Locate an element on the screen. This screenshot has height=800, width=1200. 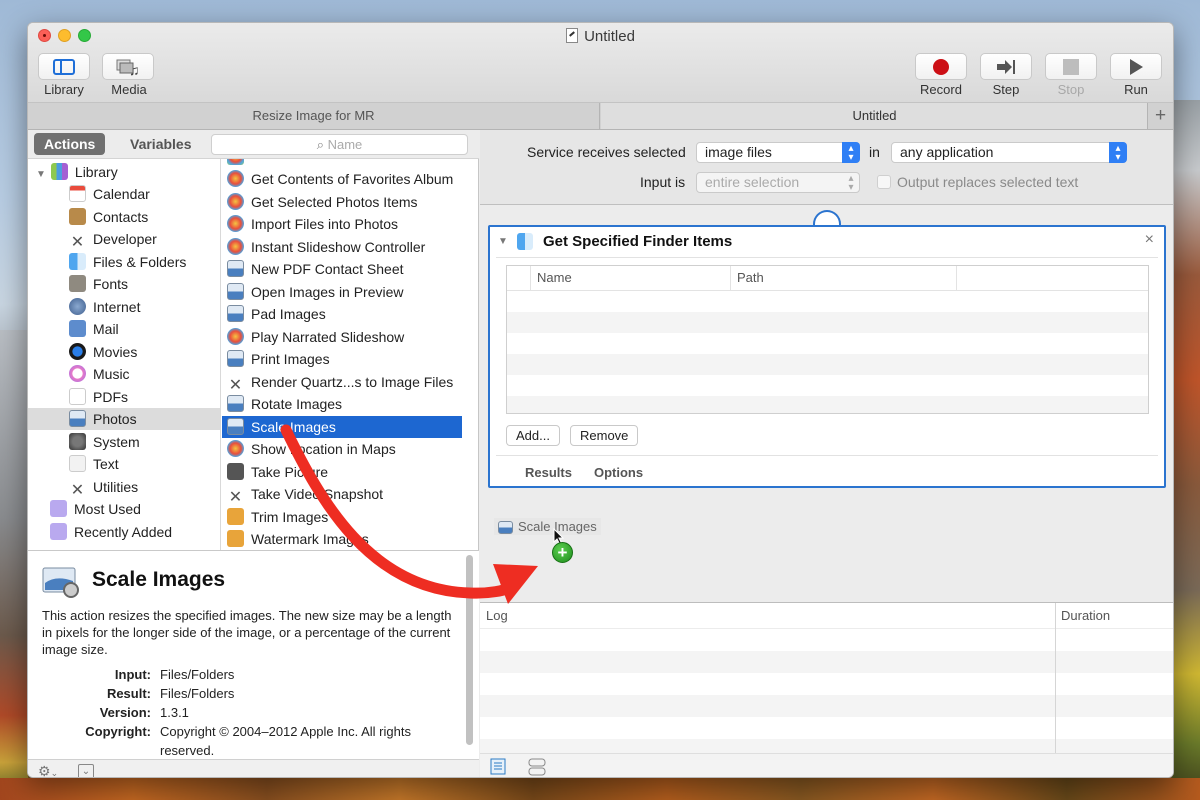
library-category-internet: Internet is located at coordinates (124, 307).